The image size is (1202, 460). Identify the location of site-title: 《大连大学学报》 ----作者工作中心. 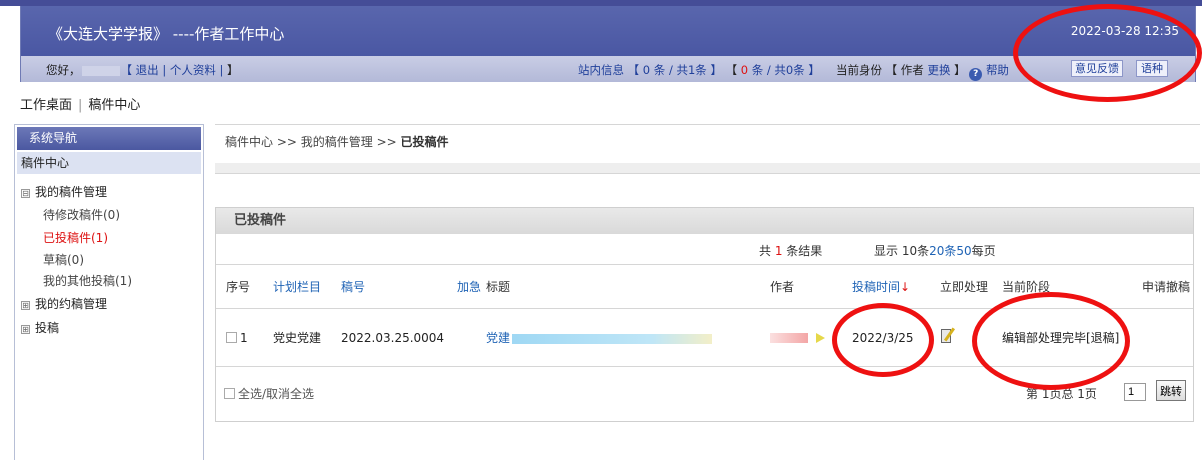
(166, 34).